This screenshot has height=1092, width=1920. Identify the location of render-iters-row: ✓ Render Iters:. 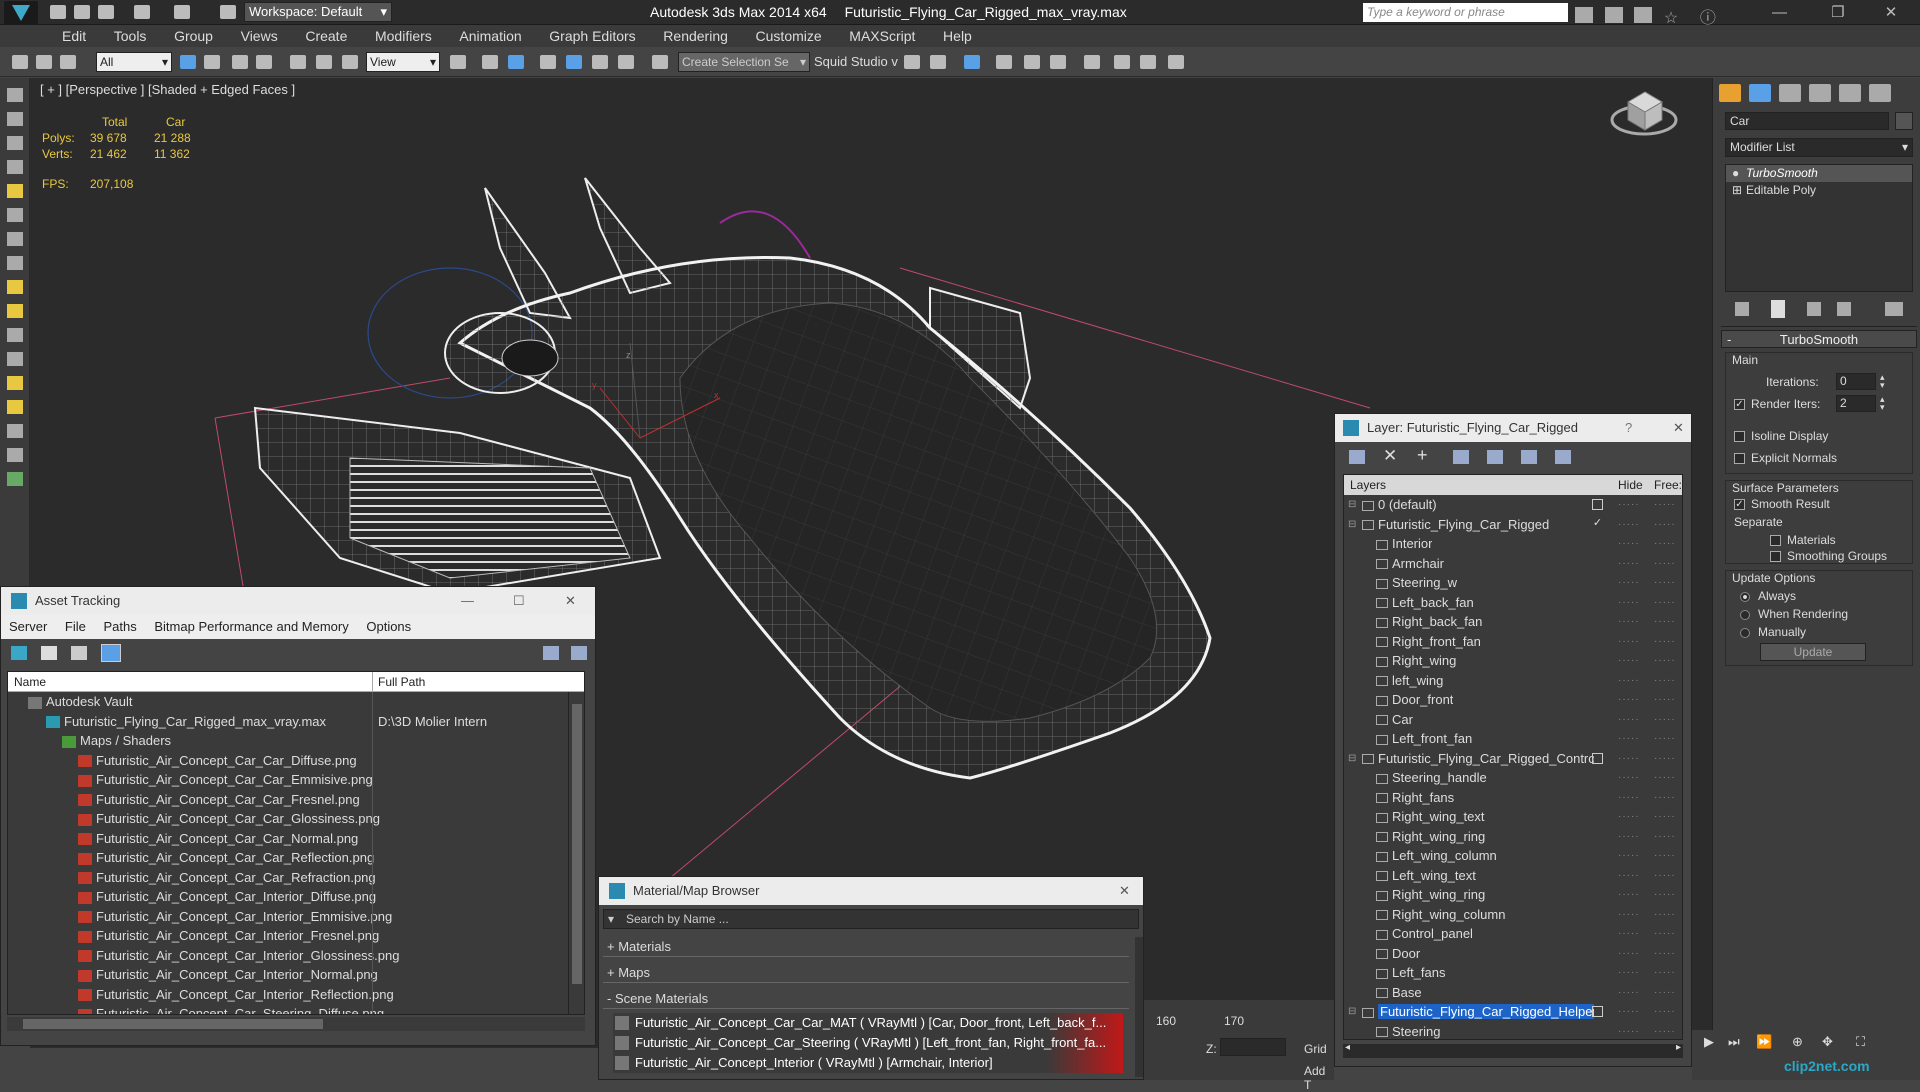
(1777, 404).